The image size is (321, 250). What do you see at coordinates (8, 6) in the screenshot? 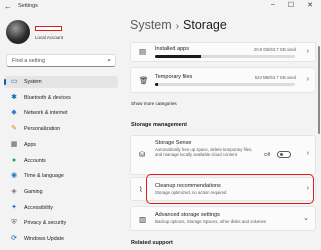
I see `back-arrow-icon: ←` at bounding box center [8, 6].